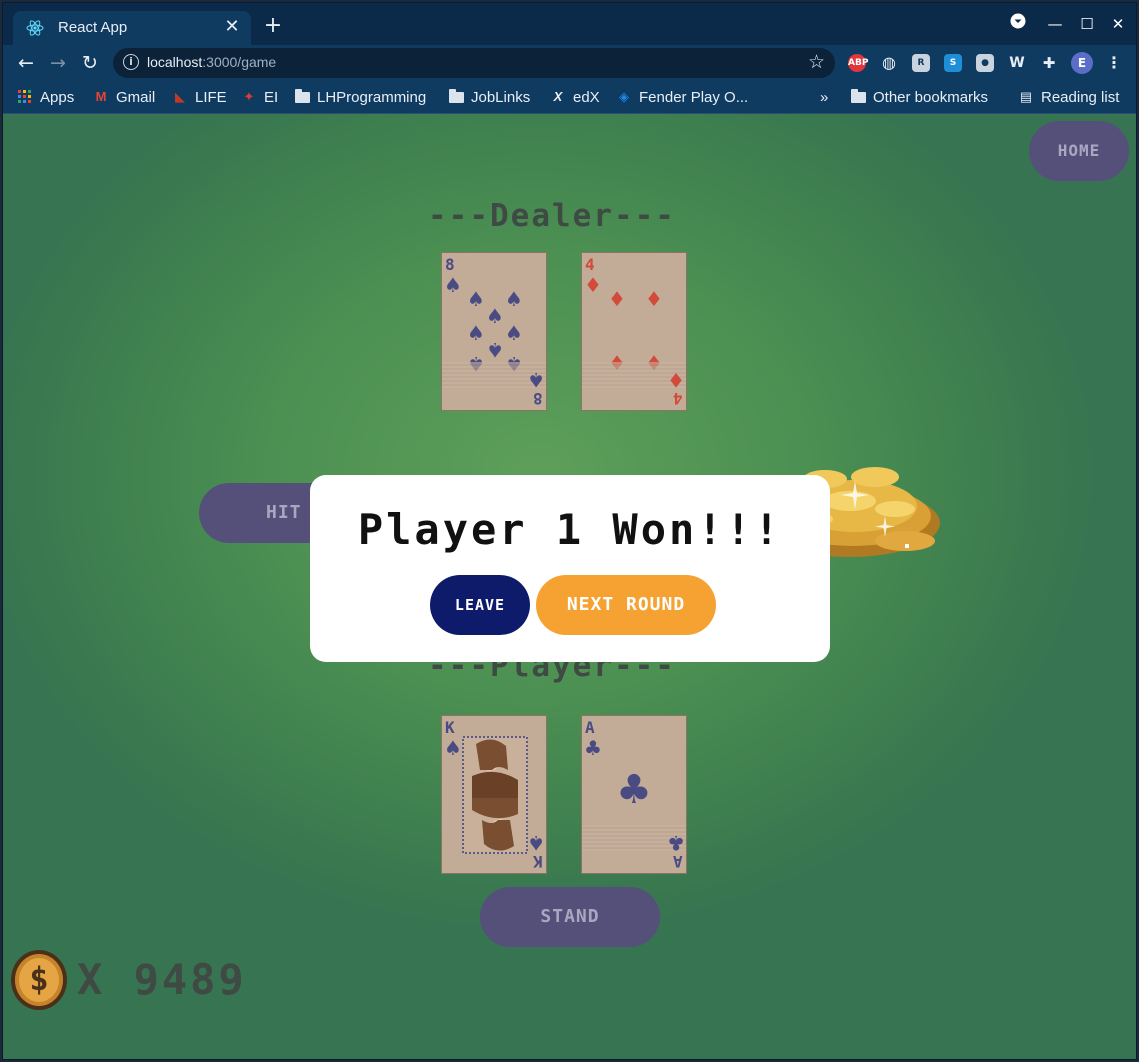  Describe the element at coordinates (480, 605) in the screenshot. I see `leave-button: LEAVE` at that location.